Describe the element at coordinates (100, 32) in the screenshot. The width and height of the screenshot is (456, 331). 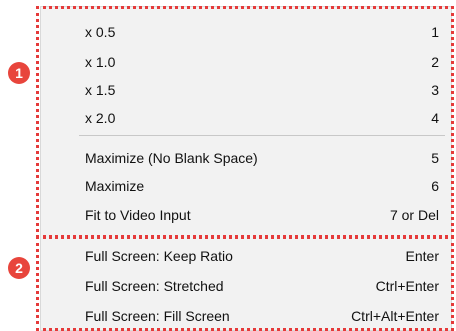
I see `menu-item-label: x 0.5` at that location.